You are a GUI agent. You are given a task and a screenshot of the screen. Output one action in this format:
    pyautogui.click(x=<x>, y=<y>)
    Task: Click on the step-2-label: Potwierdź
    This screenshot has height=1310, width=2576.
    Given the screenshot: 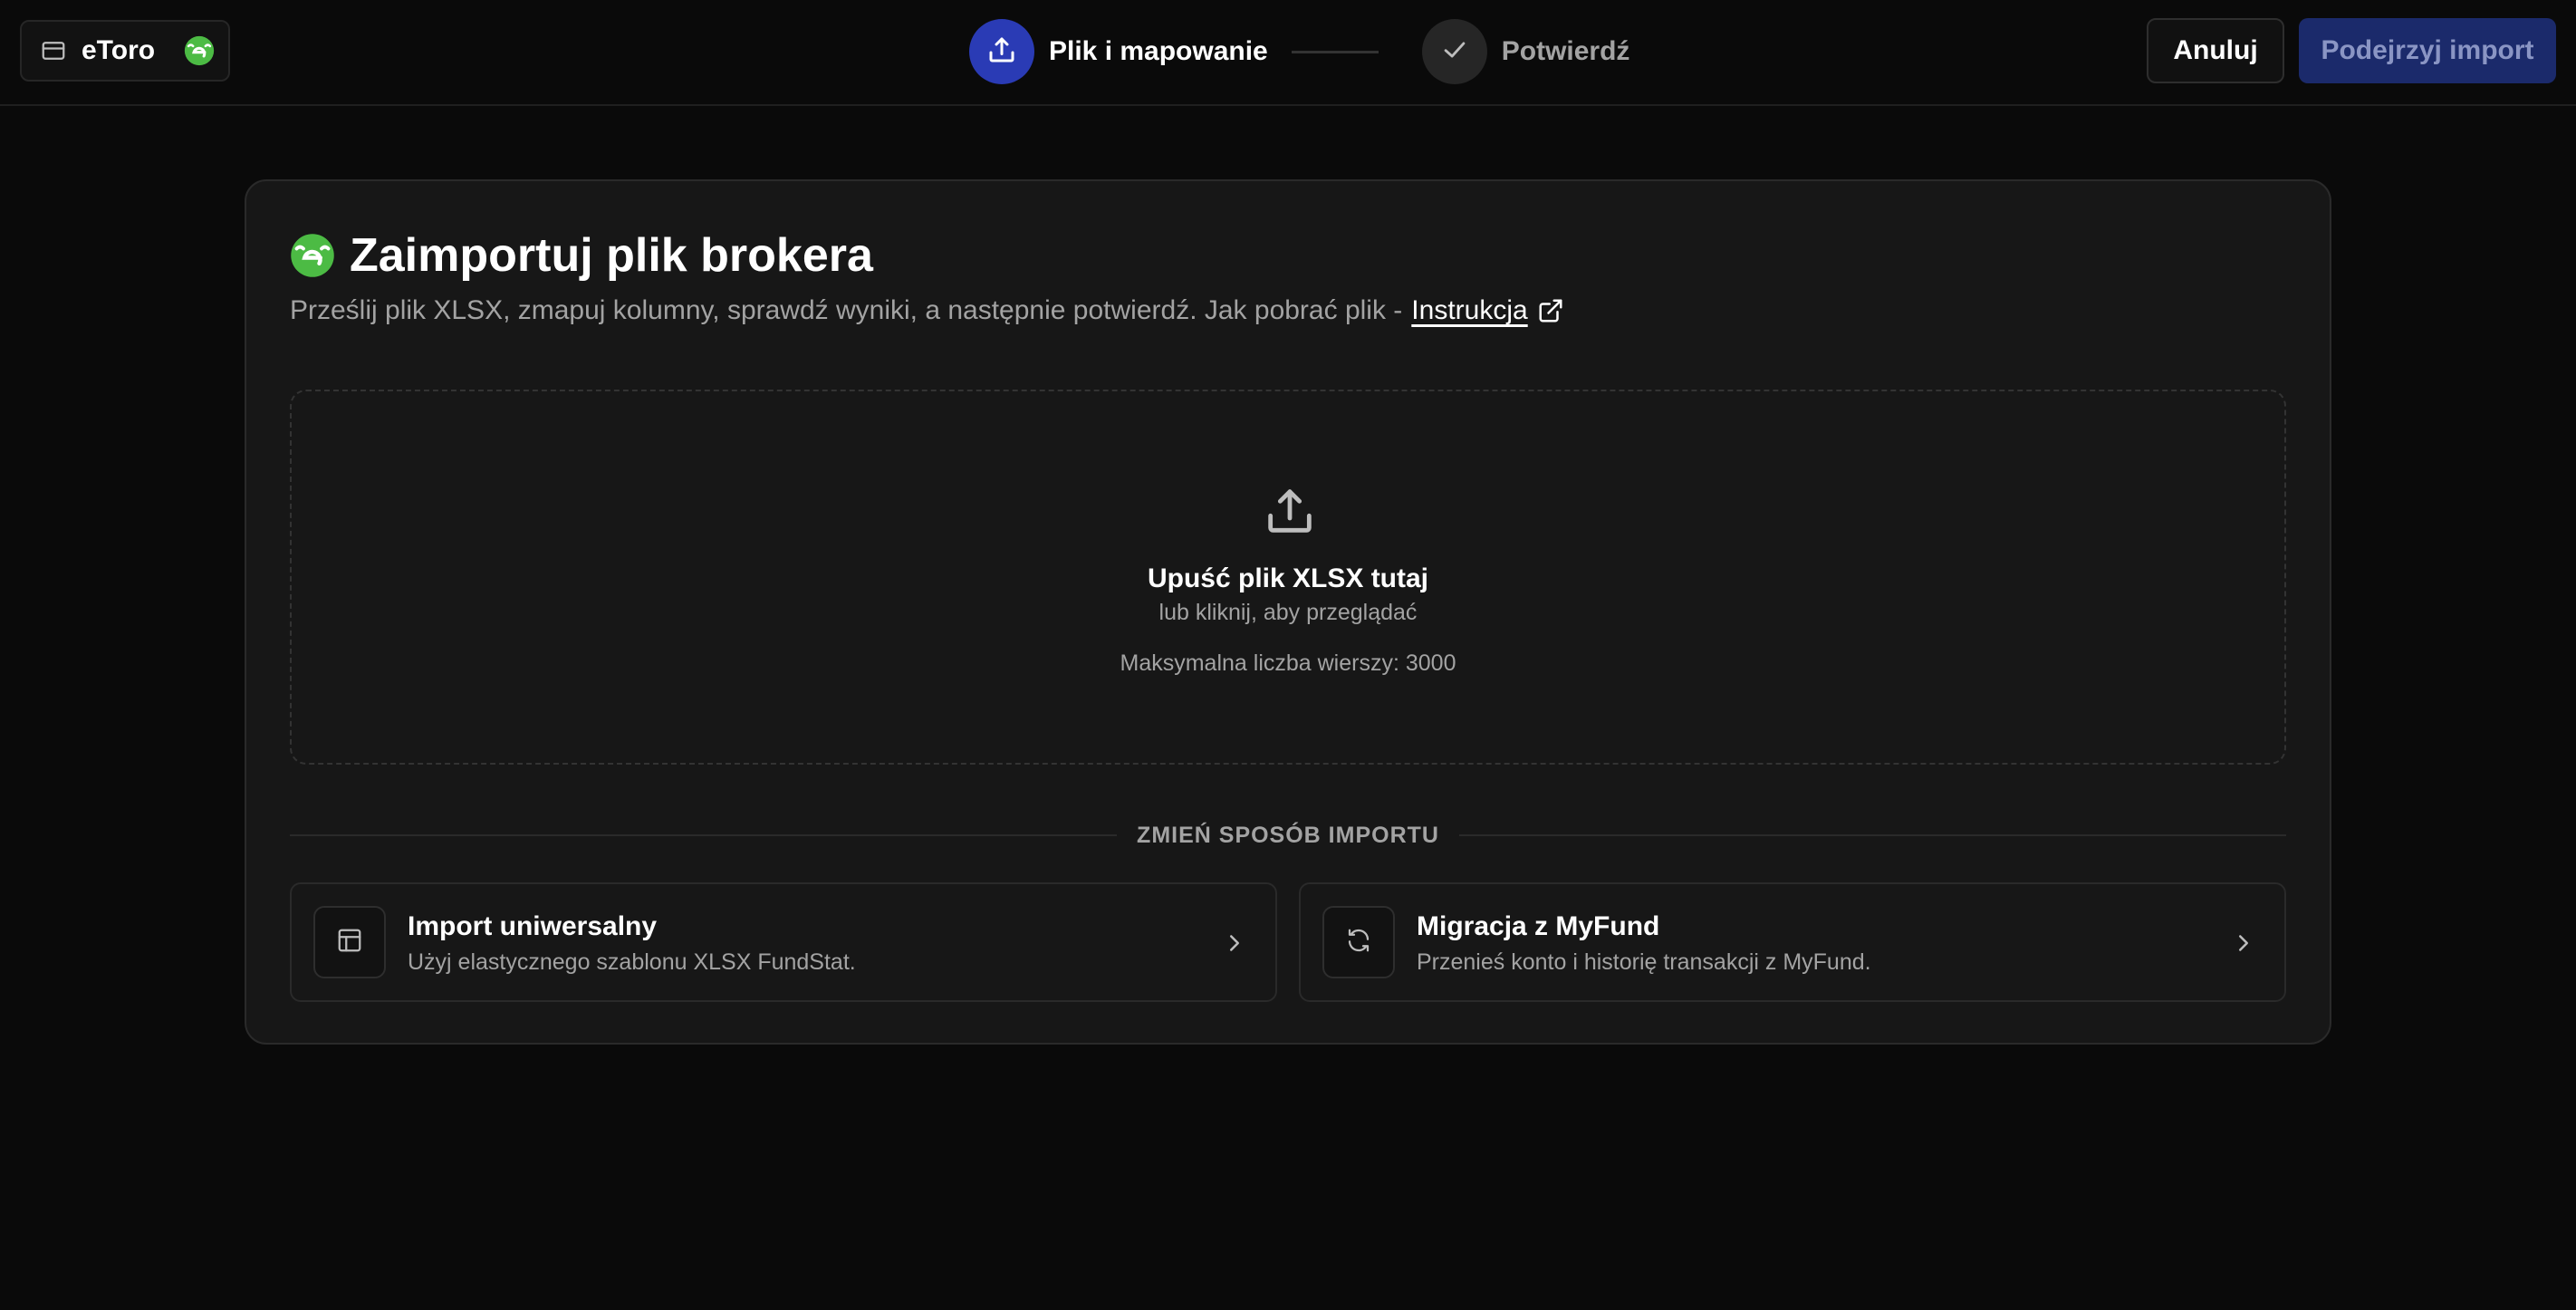 What is the action you would take?
    pyautogui.click(x=1565, y=51)
    